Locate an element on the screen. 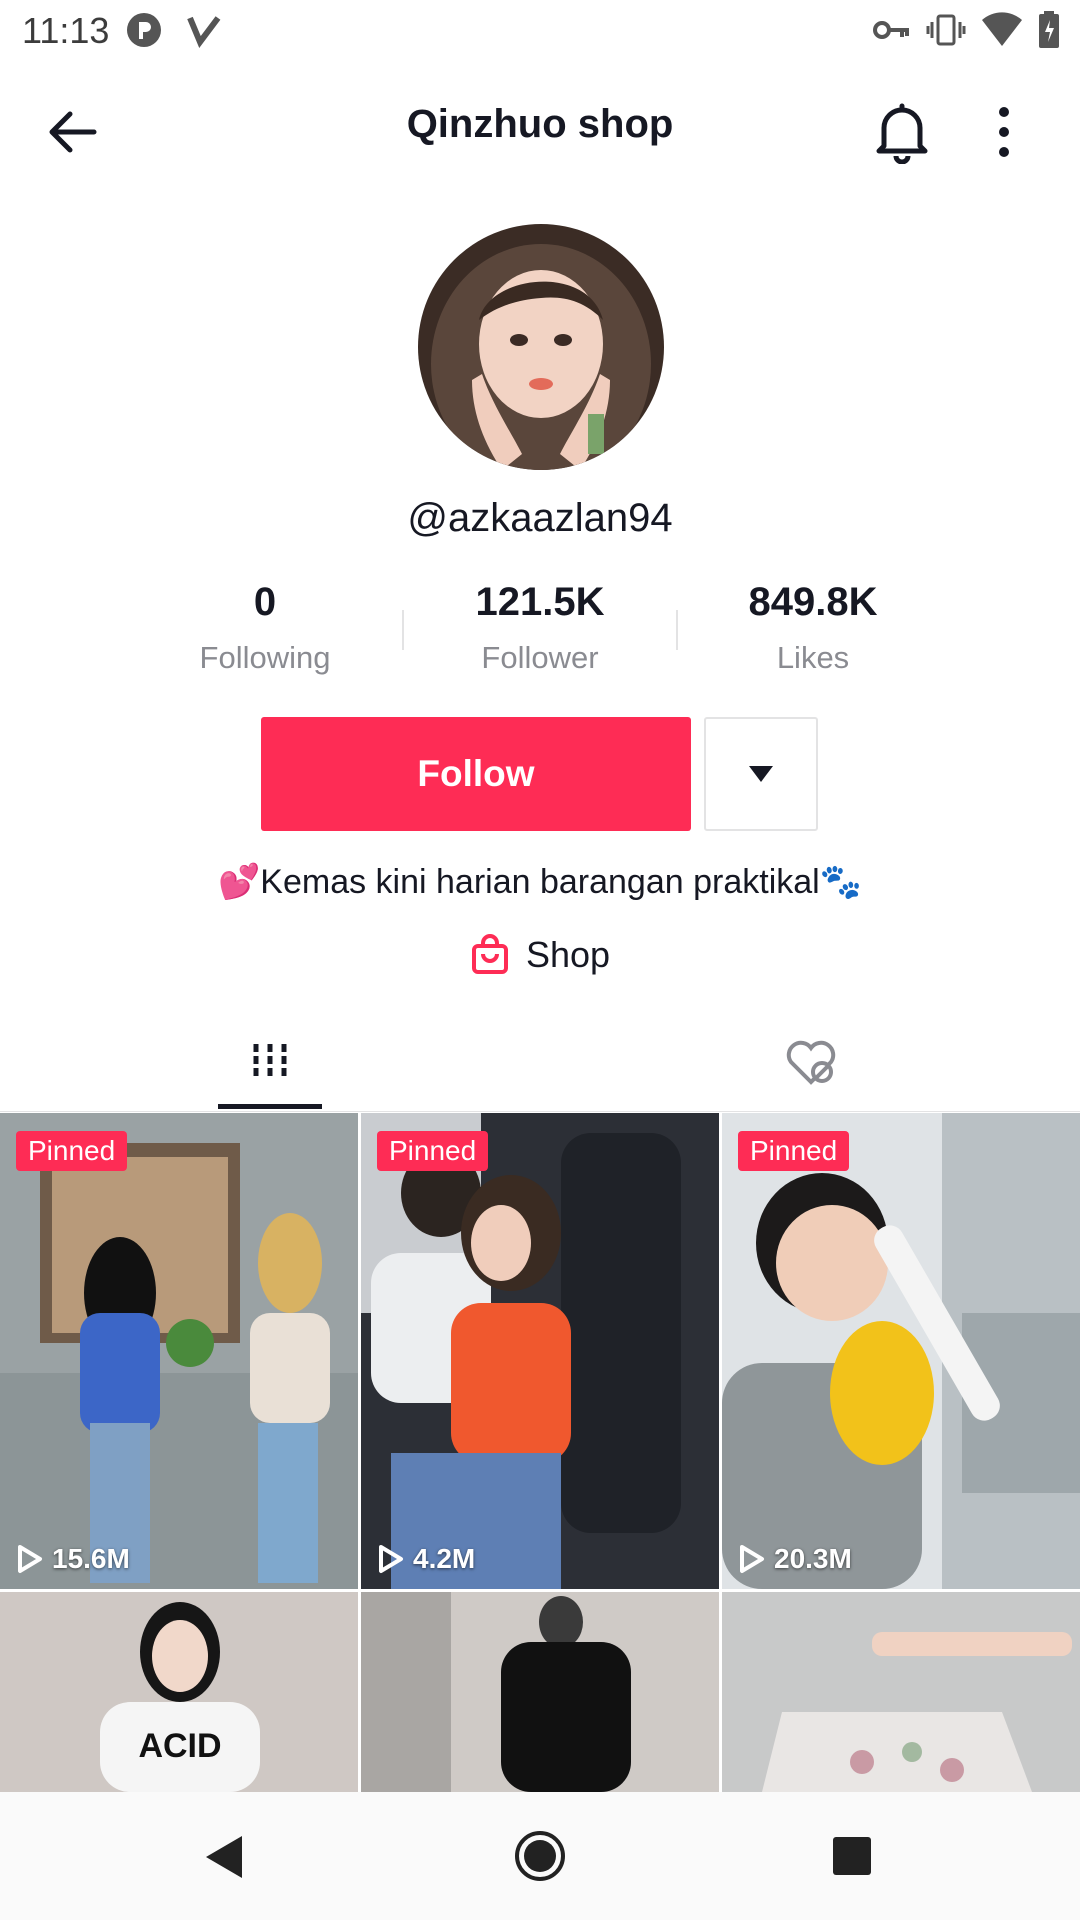 Image resolution: width=1080 pixels, height=1920 pixels. likes-count: 849.8K is located at coordinates (813, 602).